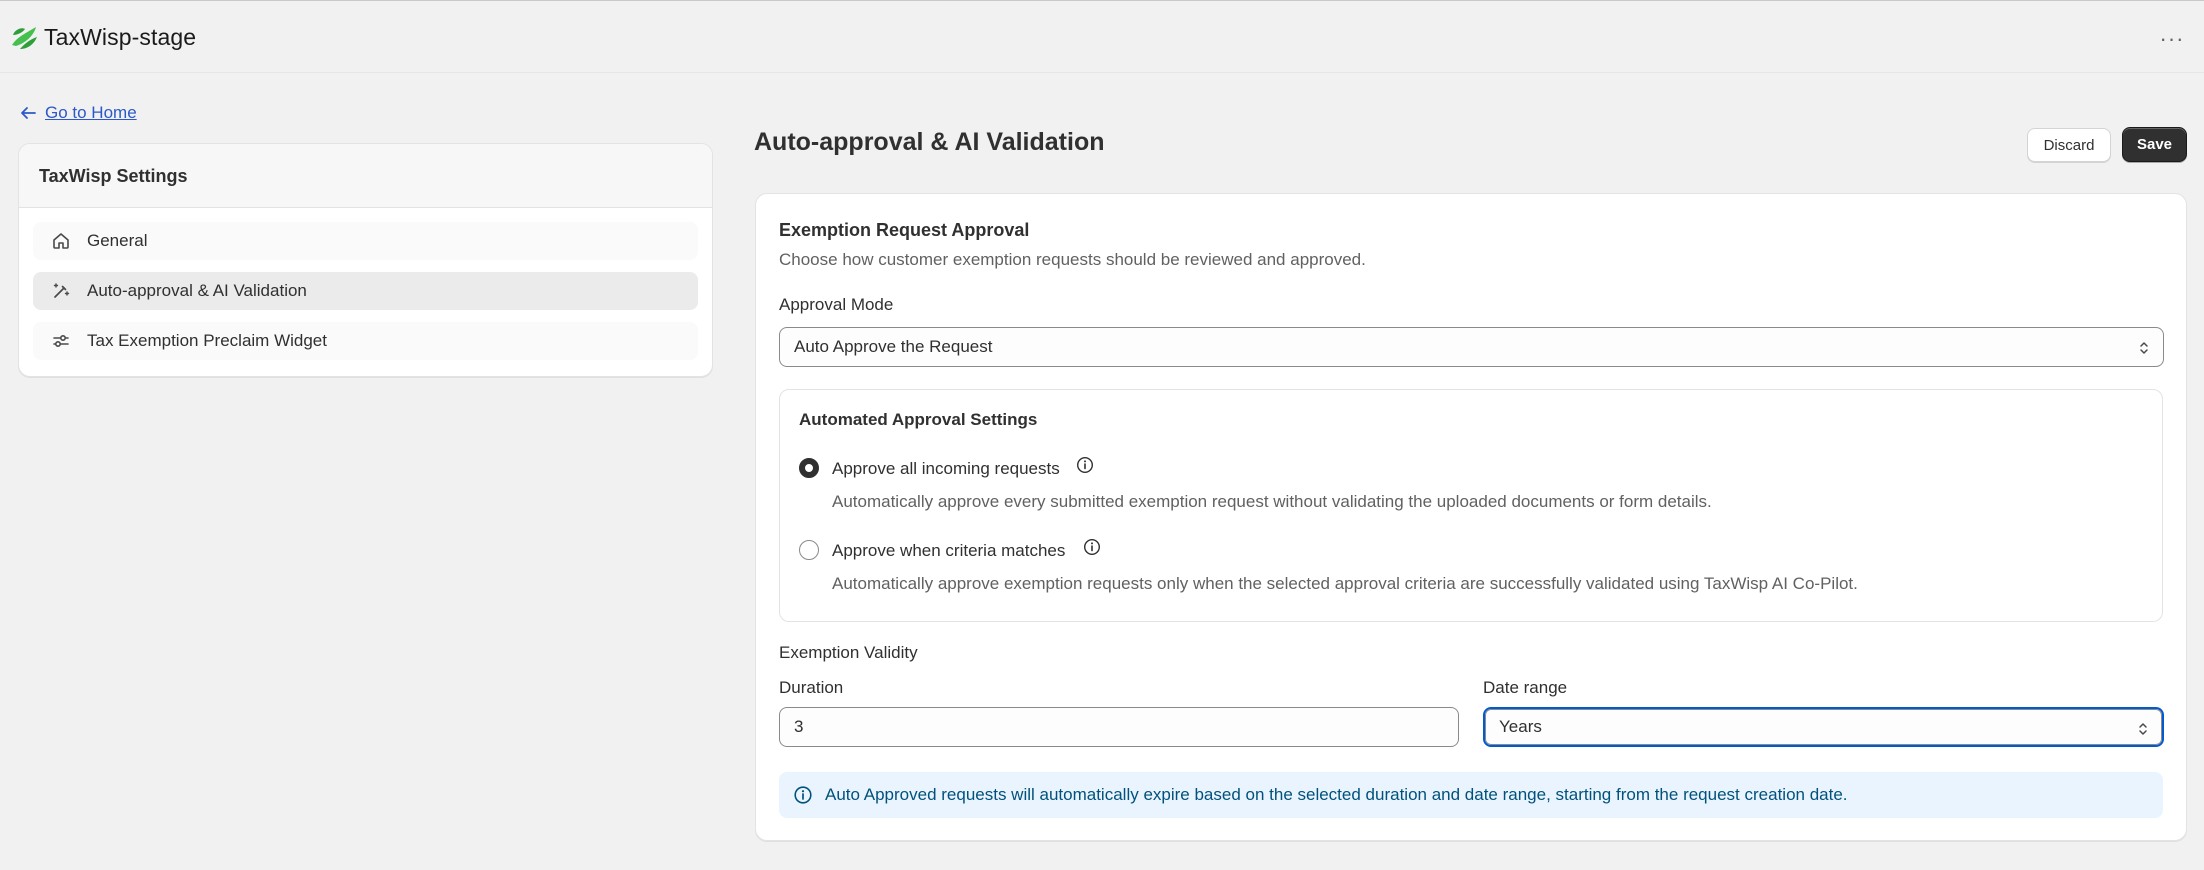 The image size is (2204, 870). Describe the element at coordinates (948, 551) in the screenshot. I see `approve-criteria-label: Approve when criteria matches` at that location.